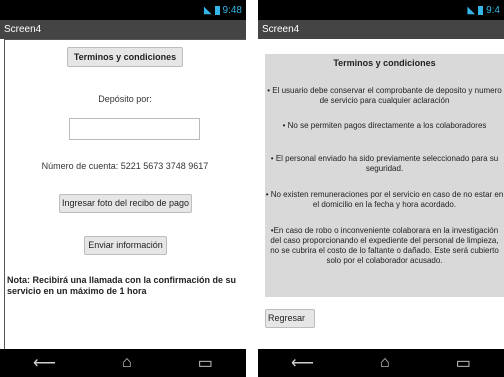  I want to click on back-button: Regresar, so click(290, 318).